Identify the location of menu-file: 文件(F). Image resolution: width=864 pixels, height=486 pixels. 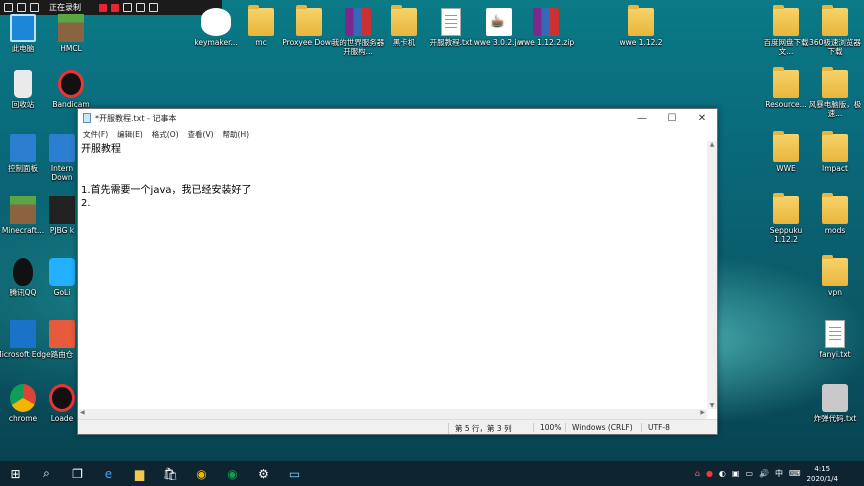
(95, 134).